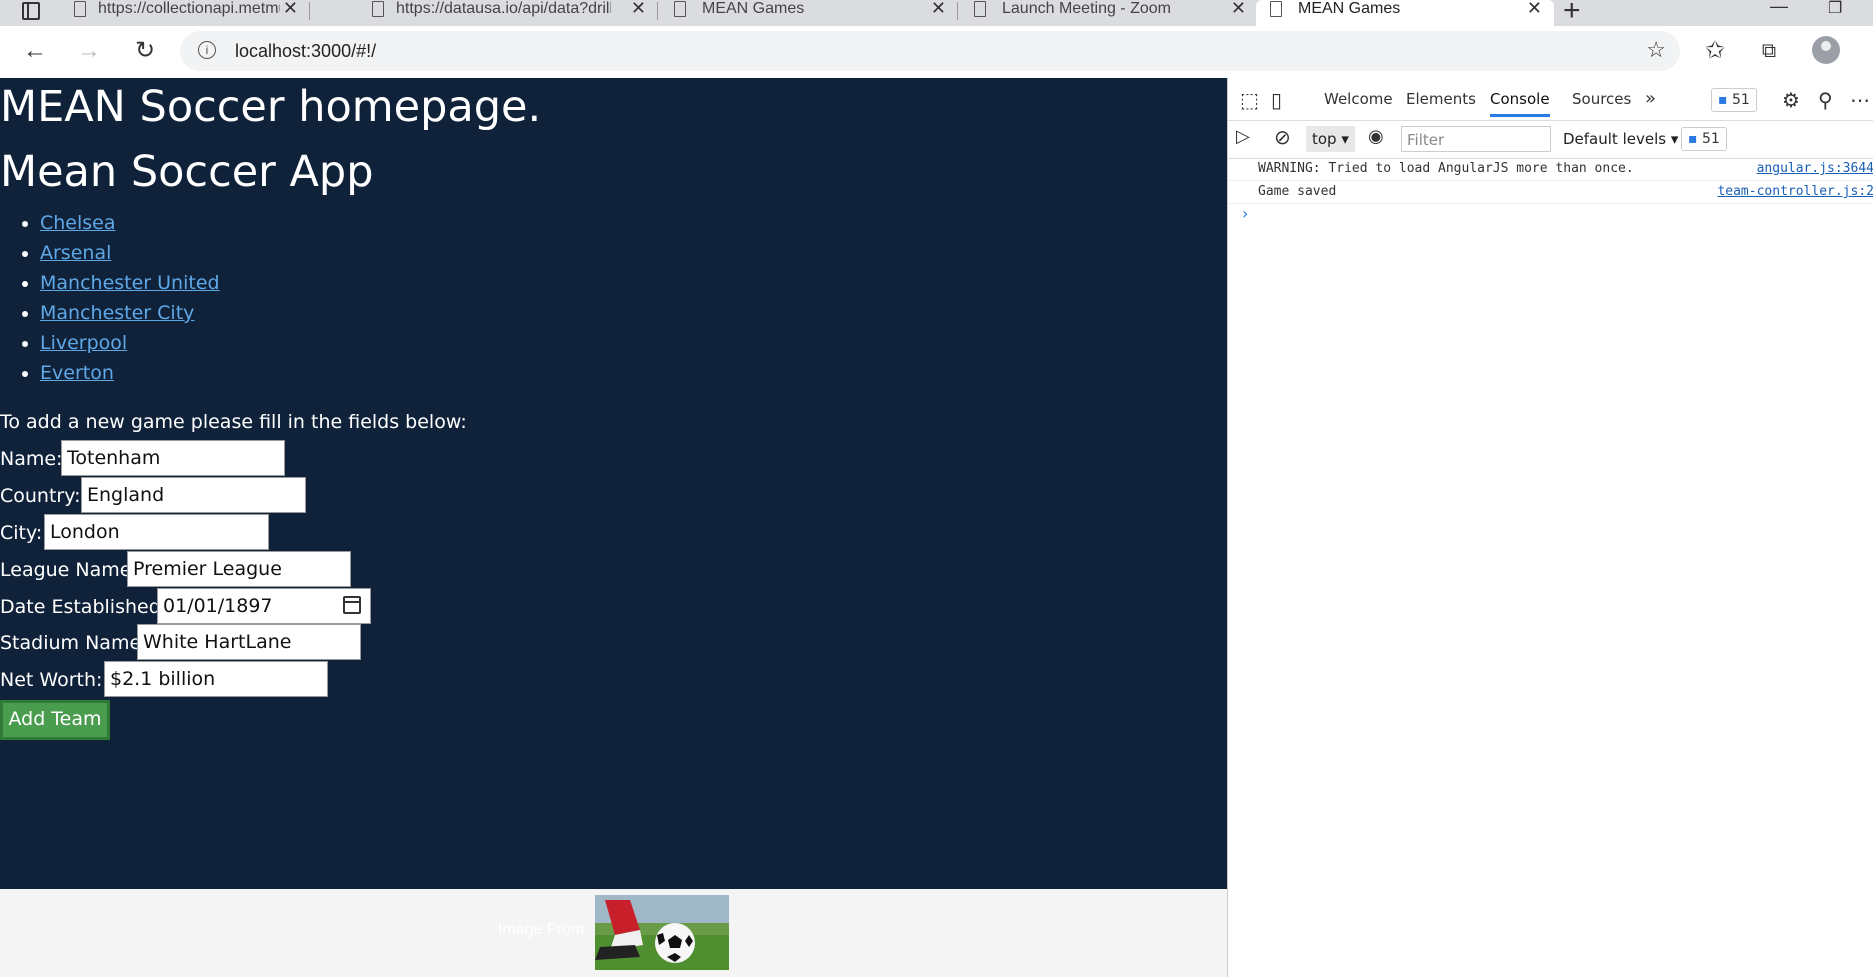 The width and height of the screenshot is (1873, 977). I want to click on list-item: Liverpool, so click(130, 343).